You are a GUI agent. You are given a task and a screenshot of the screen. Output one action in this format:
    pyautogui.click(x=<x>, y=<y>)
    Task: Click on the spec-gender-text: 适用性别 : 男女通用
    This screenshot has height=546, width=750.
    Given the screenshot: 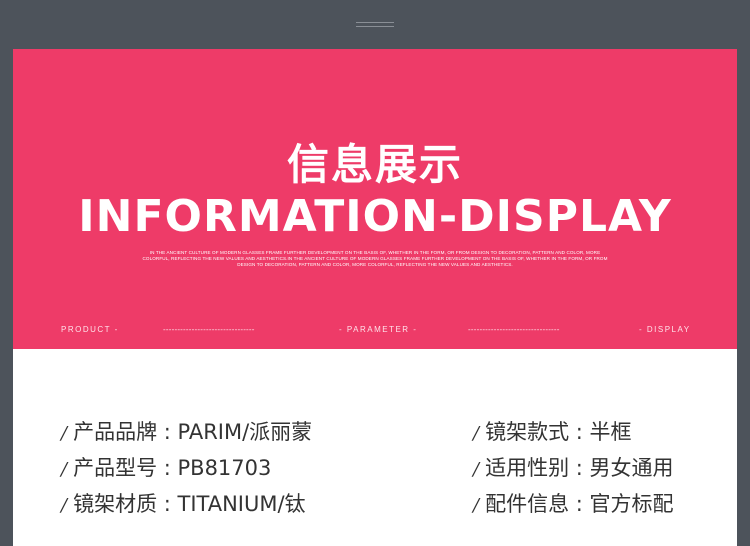 What is the action you would take?
    pyautogui.click(x=579, y=468)
    